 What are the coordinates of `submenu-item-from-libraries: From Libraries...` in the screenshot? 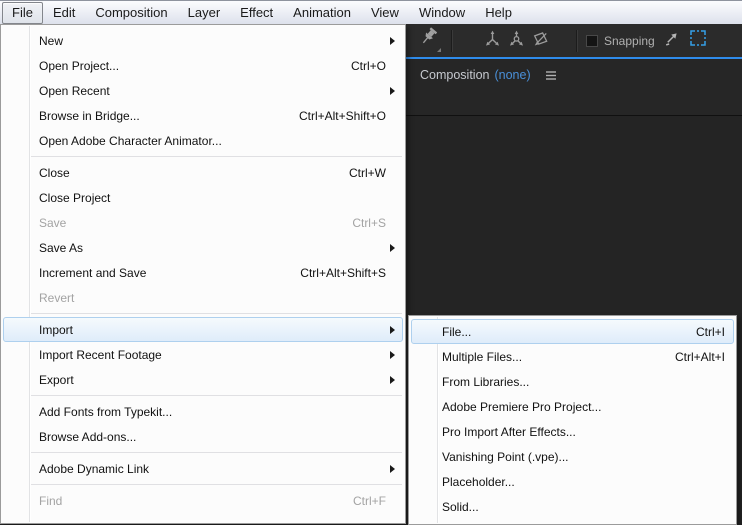 It's located at (572, 381).